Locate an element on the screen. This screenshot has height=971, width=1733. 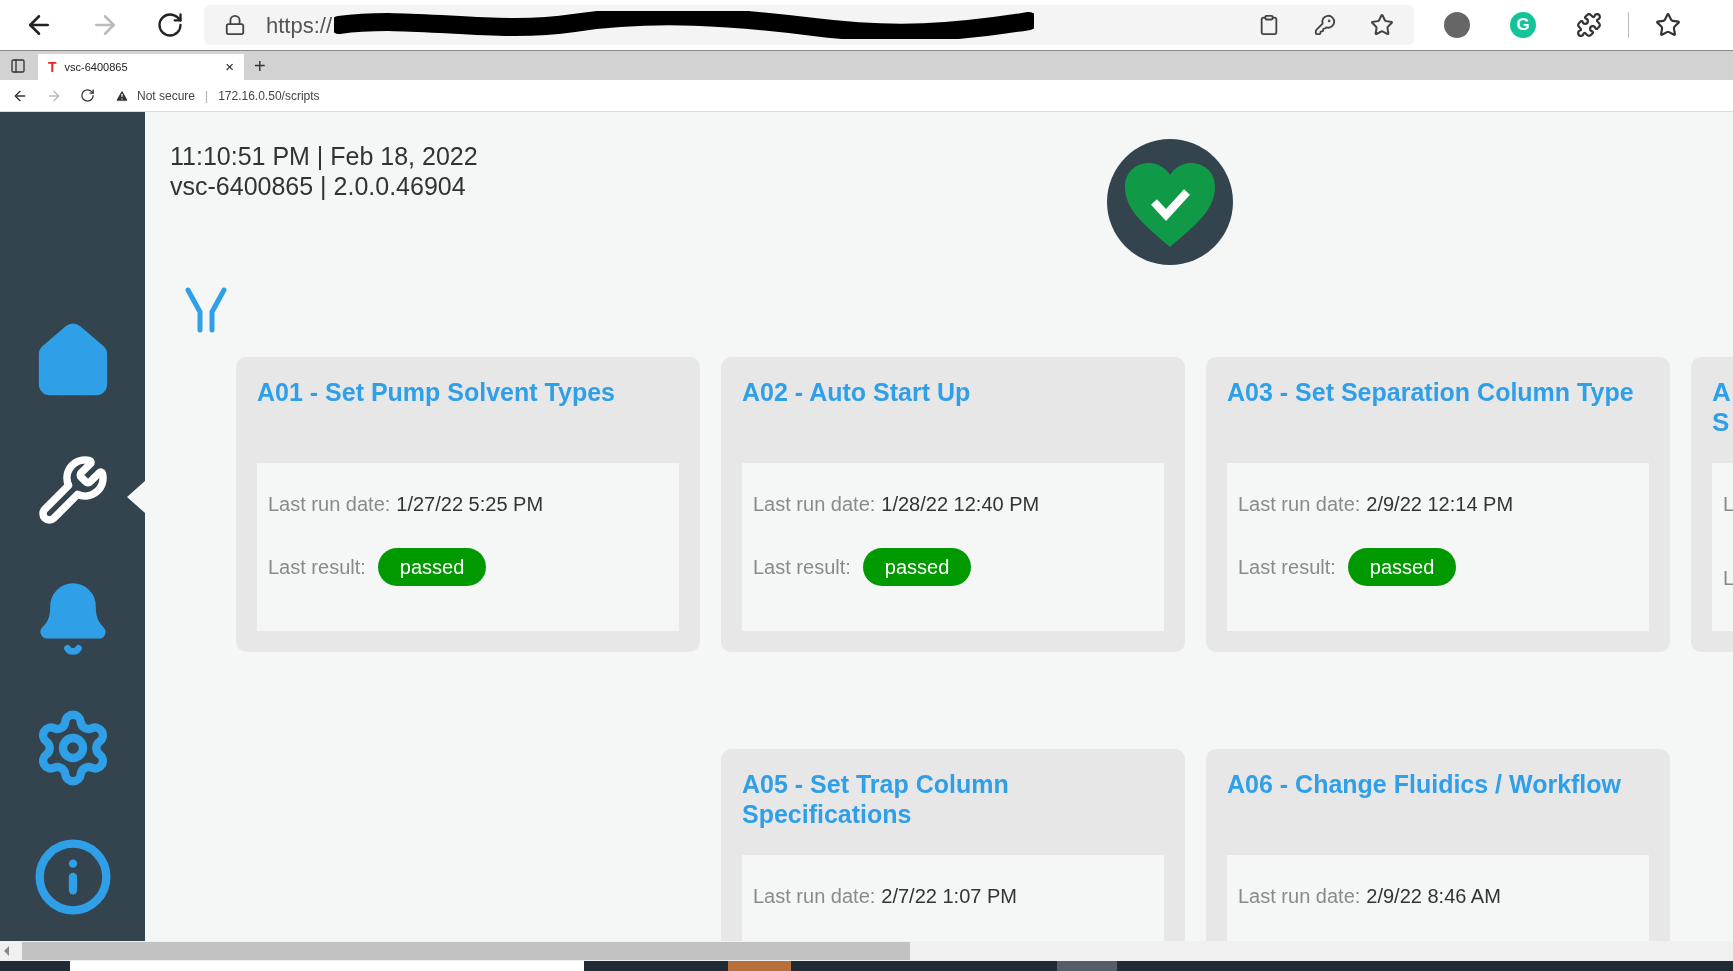
device-text: vsc-6400865 | 2.0.0.46904 is located at coordinates (318, 186).